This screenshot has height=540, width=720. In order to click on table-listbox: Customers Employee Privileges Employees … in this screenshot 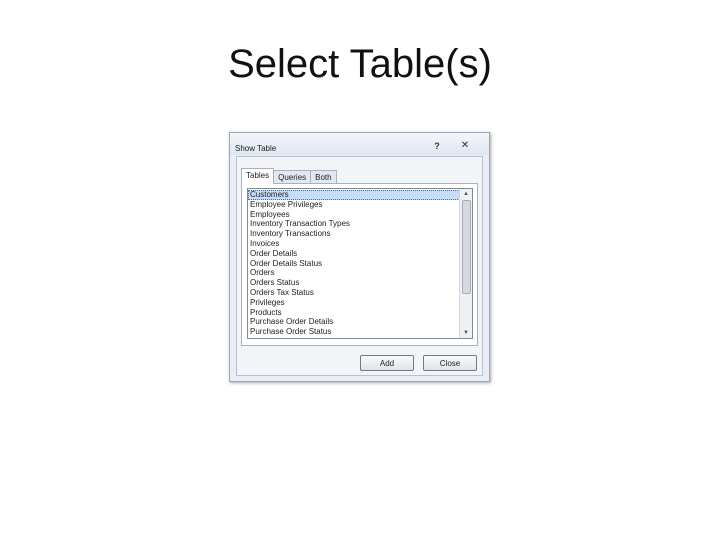, I will do `click(360, 263)`.